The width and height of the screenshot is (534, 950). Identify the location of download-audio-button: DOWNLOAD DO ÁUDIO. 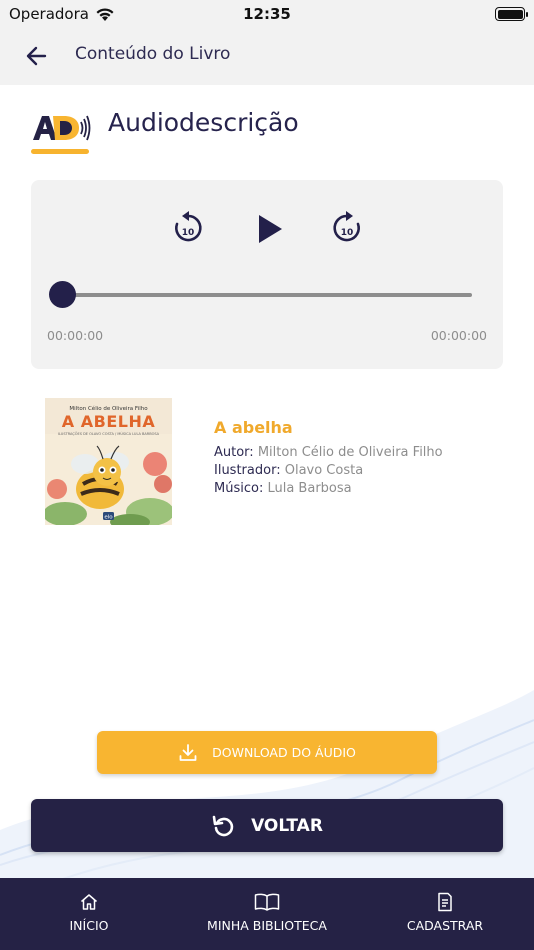
(267, 752).